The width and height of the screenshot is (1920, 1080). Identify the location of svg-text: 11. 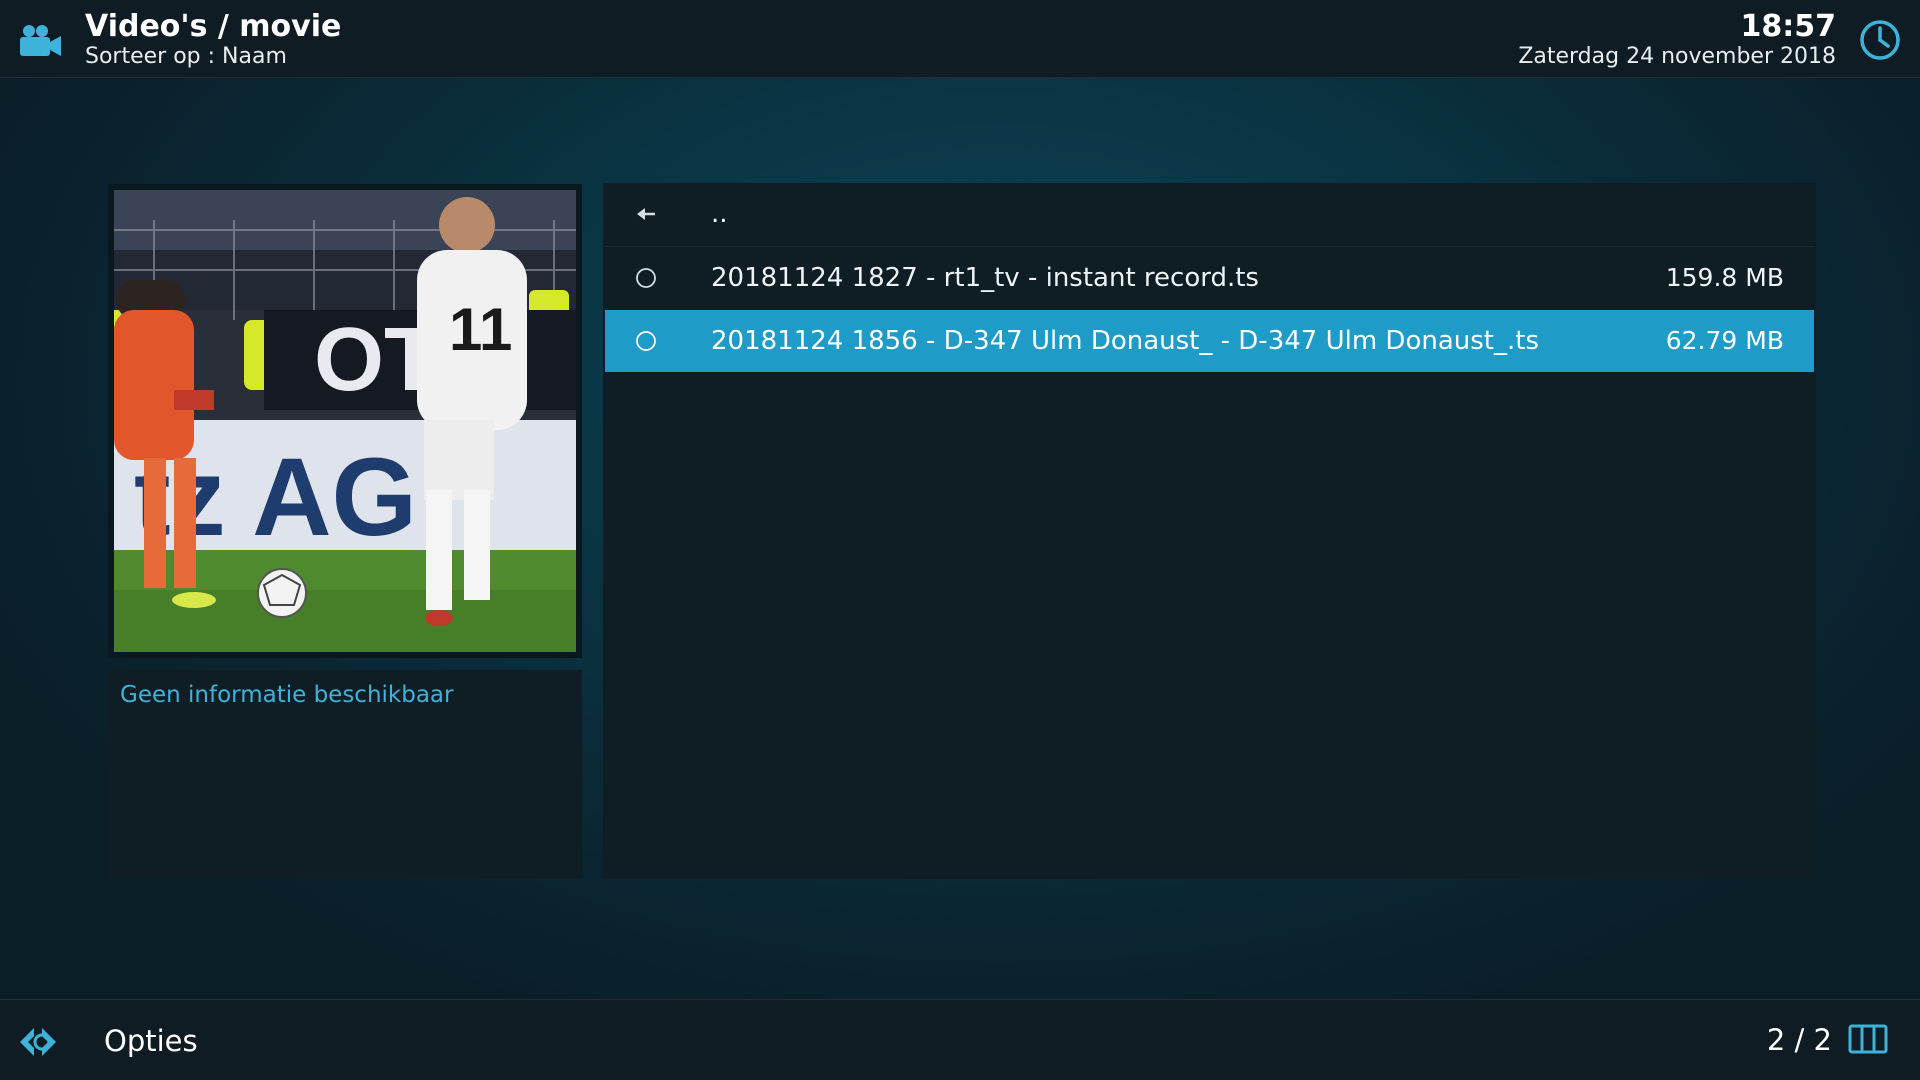
(480, 329).